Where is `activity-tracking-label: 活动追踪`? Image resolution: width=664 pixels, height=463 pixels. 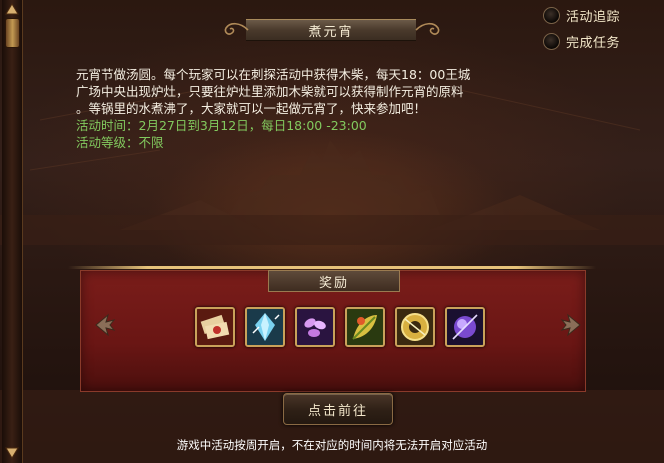 activity-tracking-label: 活动追踪 is located at coordinates (593, 17).